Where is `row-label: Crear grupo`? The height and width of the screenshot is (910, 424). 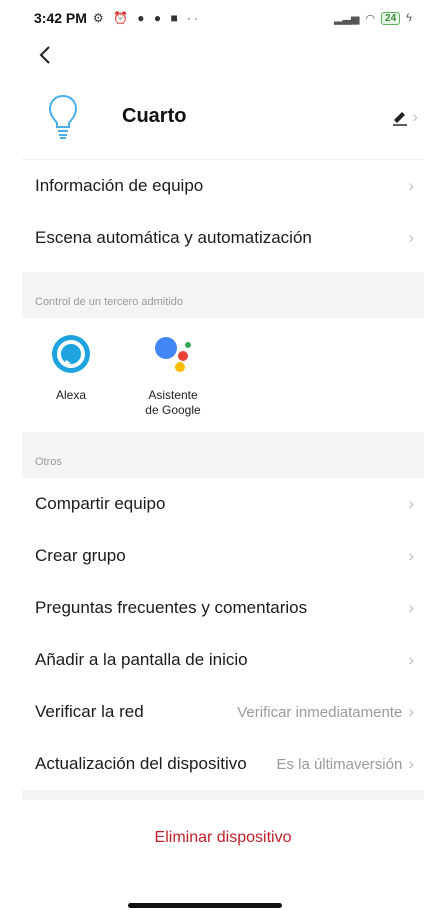
row-label: Crear grupo is located at coordinates (80, 555).